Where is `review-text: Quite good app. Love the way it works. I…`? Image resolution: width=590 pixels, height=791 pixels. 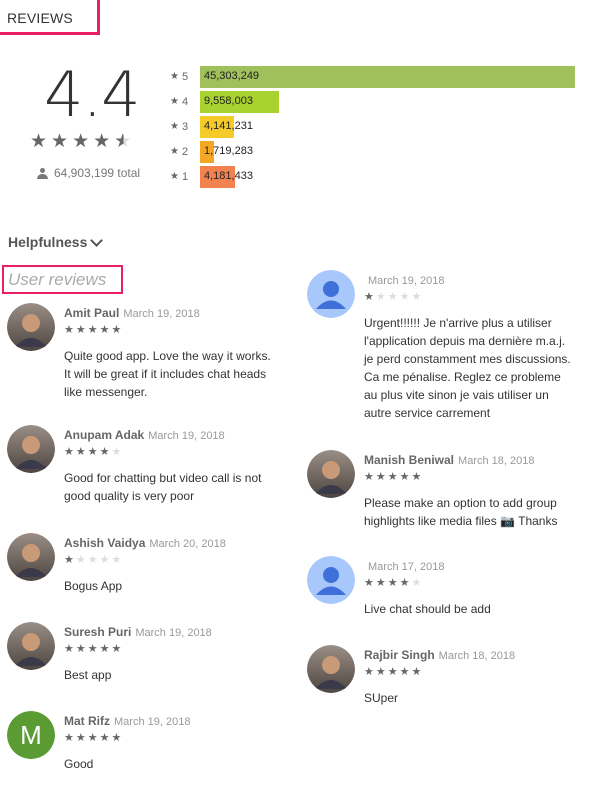 review-text: Quite good app. Love the way it works. I… is located at coordinates (167, 374).